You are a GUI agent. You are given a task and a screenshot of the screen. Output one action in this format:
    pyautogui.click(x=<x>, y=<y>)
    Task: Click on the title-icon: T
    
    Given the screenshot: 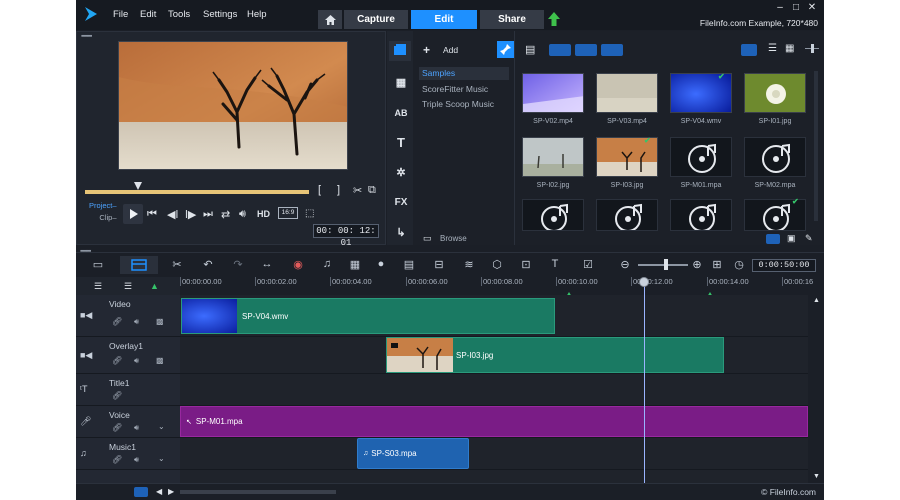 What is the action you would take?
    pyautogui.click(x=401, y=143)
    